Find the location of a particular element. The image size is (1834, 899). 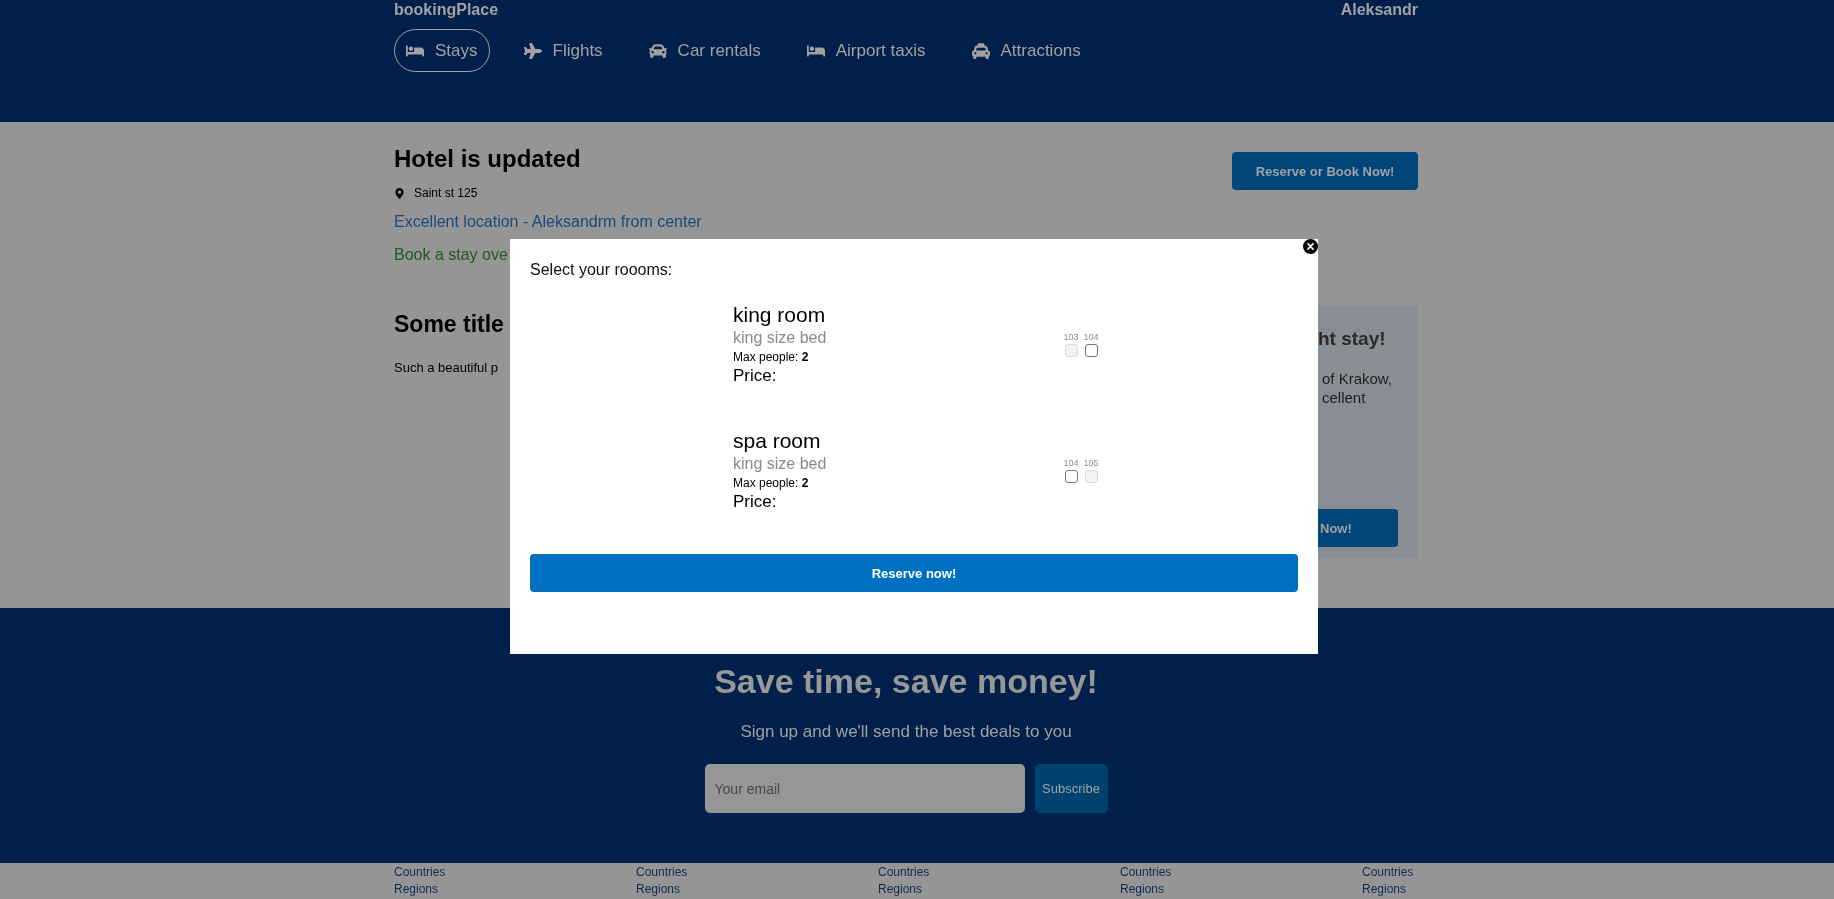

room-name: king room is located at coordinates (779, 315).